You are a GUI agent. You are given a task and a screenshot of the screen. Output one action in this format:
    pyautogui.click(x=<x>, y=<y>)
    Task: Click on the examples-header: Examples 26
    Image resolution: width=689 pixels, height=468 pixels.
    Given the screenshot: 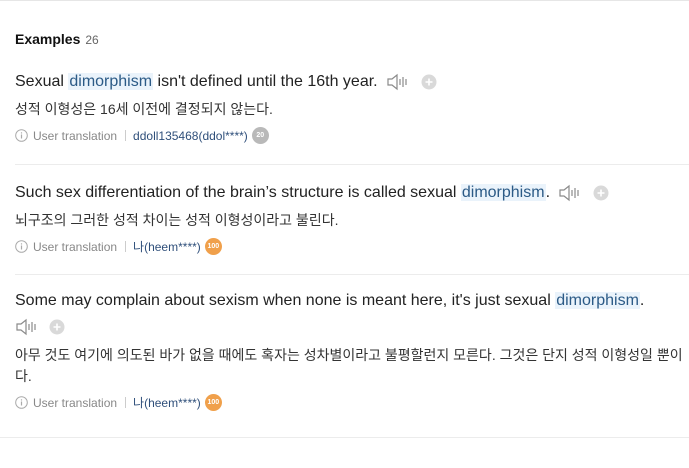 What is the action you would take?
    pyautogui.click(x=57, y=39)
    